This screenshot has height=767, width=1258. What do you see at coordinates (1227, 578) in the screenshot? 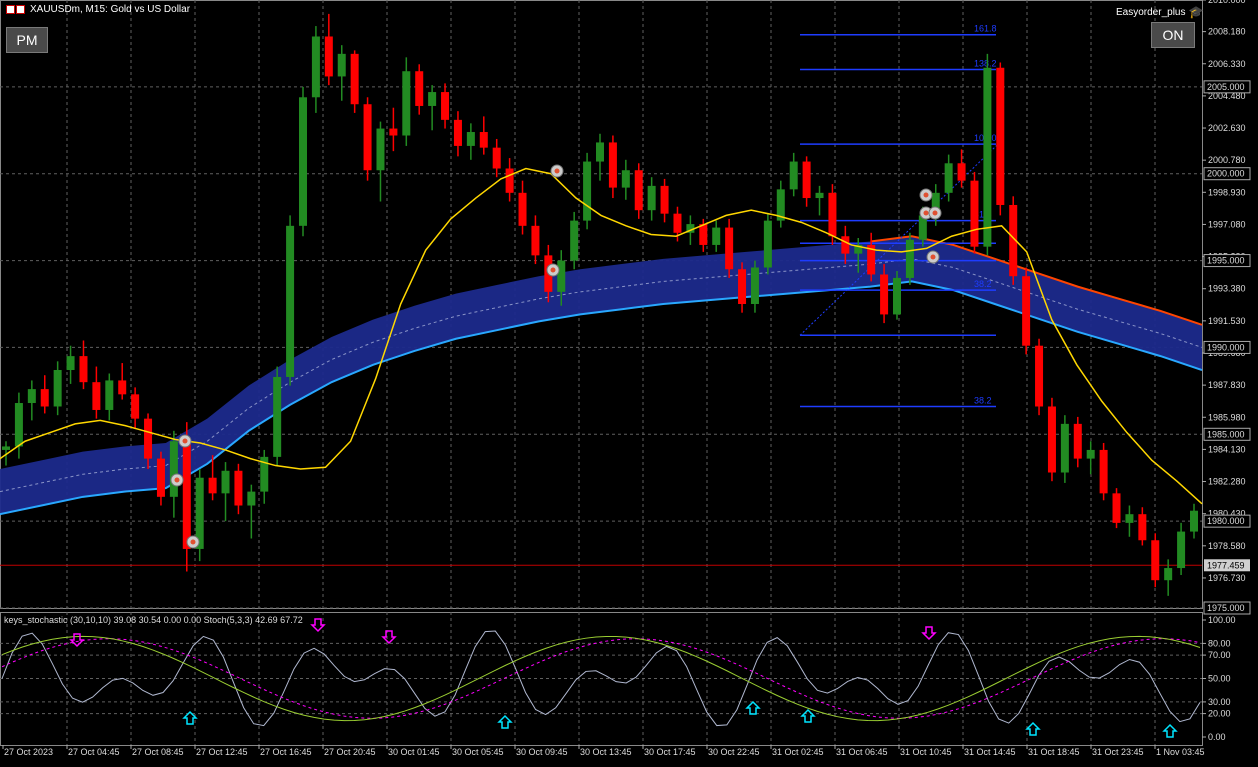
I see `price-tick-label: 1976.730` at bounding box center [1227, 578].